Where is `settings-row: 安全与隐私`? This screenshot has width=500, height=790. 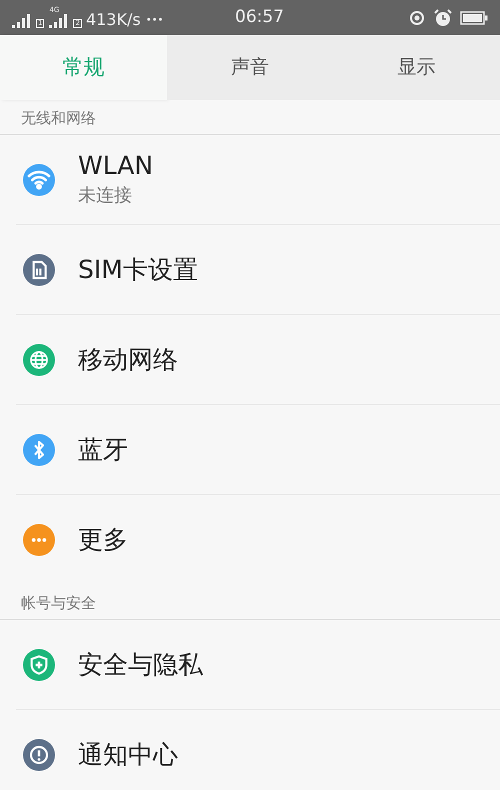
settings-row: 安全与隐私 is located at coordinates (258, 665).